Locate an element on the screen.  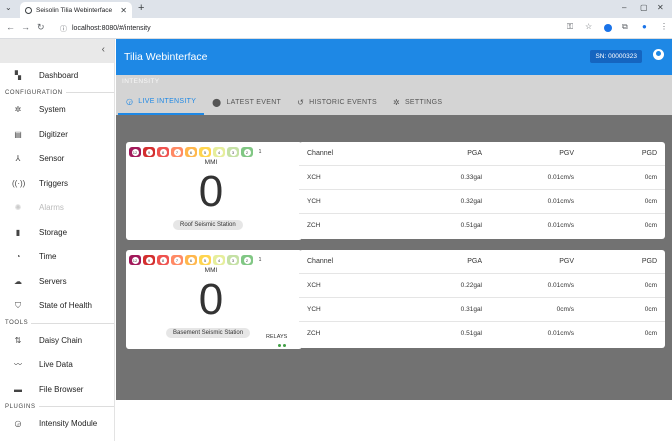
relay-1-status-icon is located at coordinates (279, 345).